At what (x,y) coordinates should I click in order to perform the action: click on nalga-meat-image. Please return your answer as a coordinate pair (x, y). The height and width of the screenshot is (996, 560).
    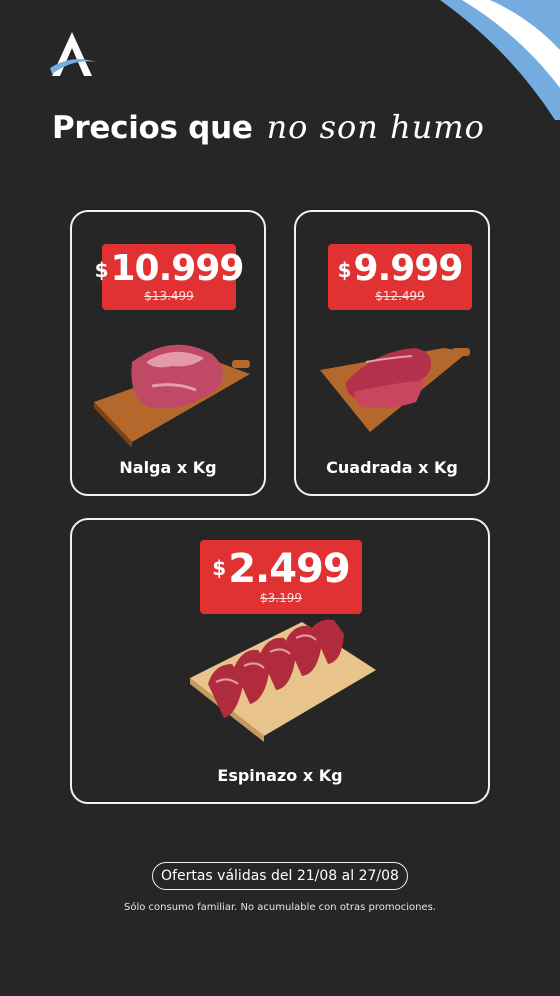
    Looking at the image, I should click on (172, 391).